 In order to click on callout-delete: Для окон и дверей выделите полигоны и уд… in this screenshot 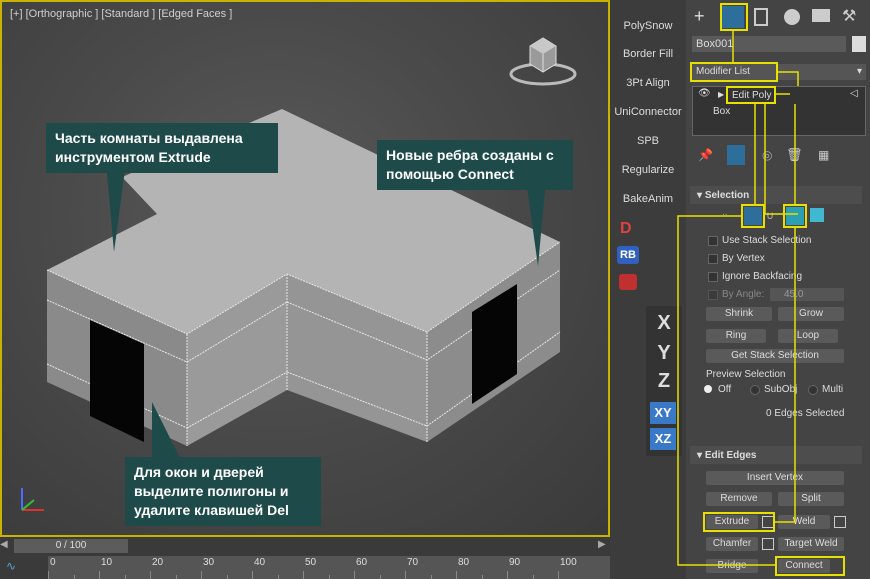, I will do `click(223, 491)`.